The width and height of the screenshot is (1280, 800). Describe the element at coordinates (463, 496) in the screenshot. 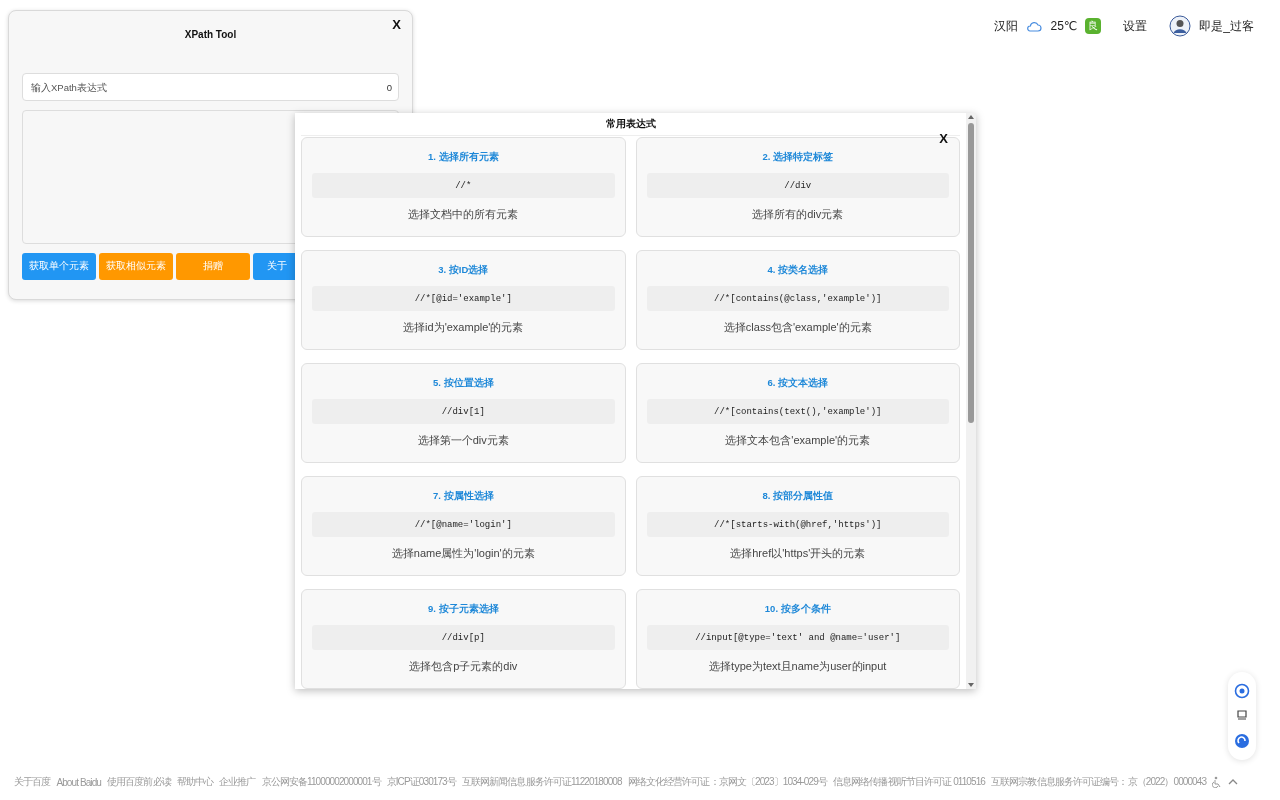

I see `card-title: 7. 按属性选择` at that location.